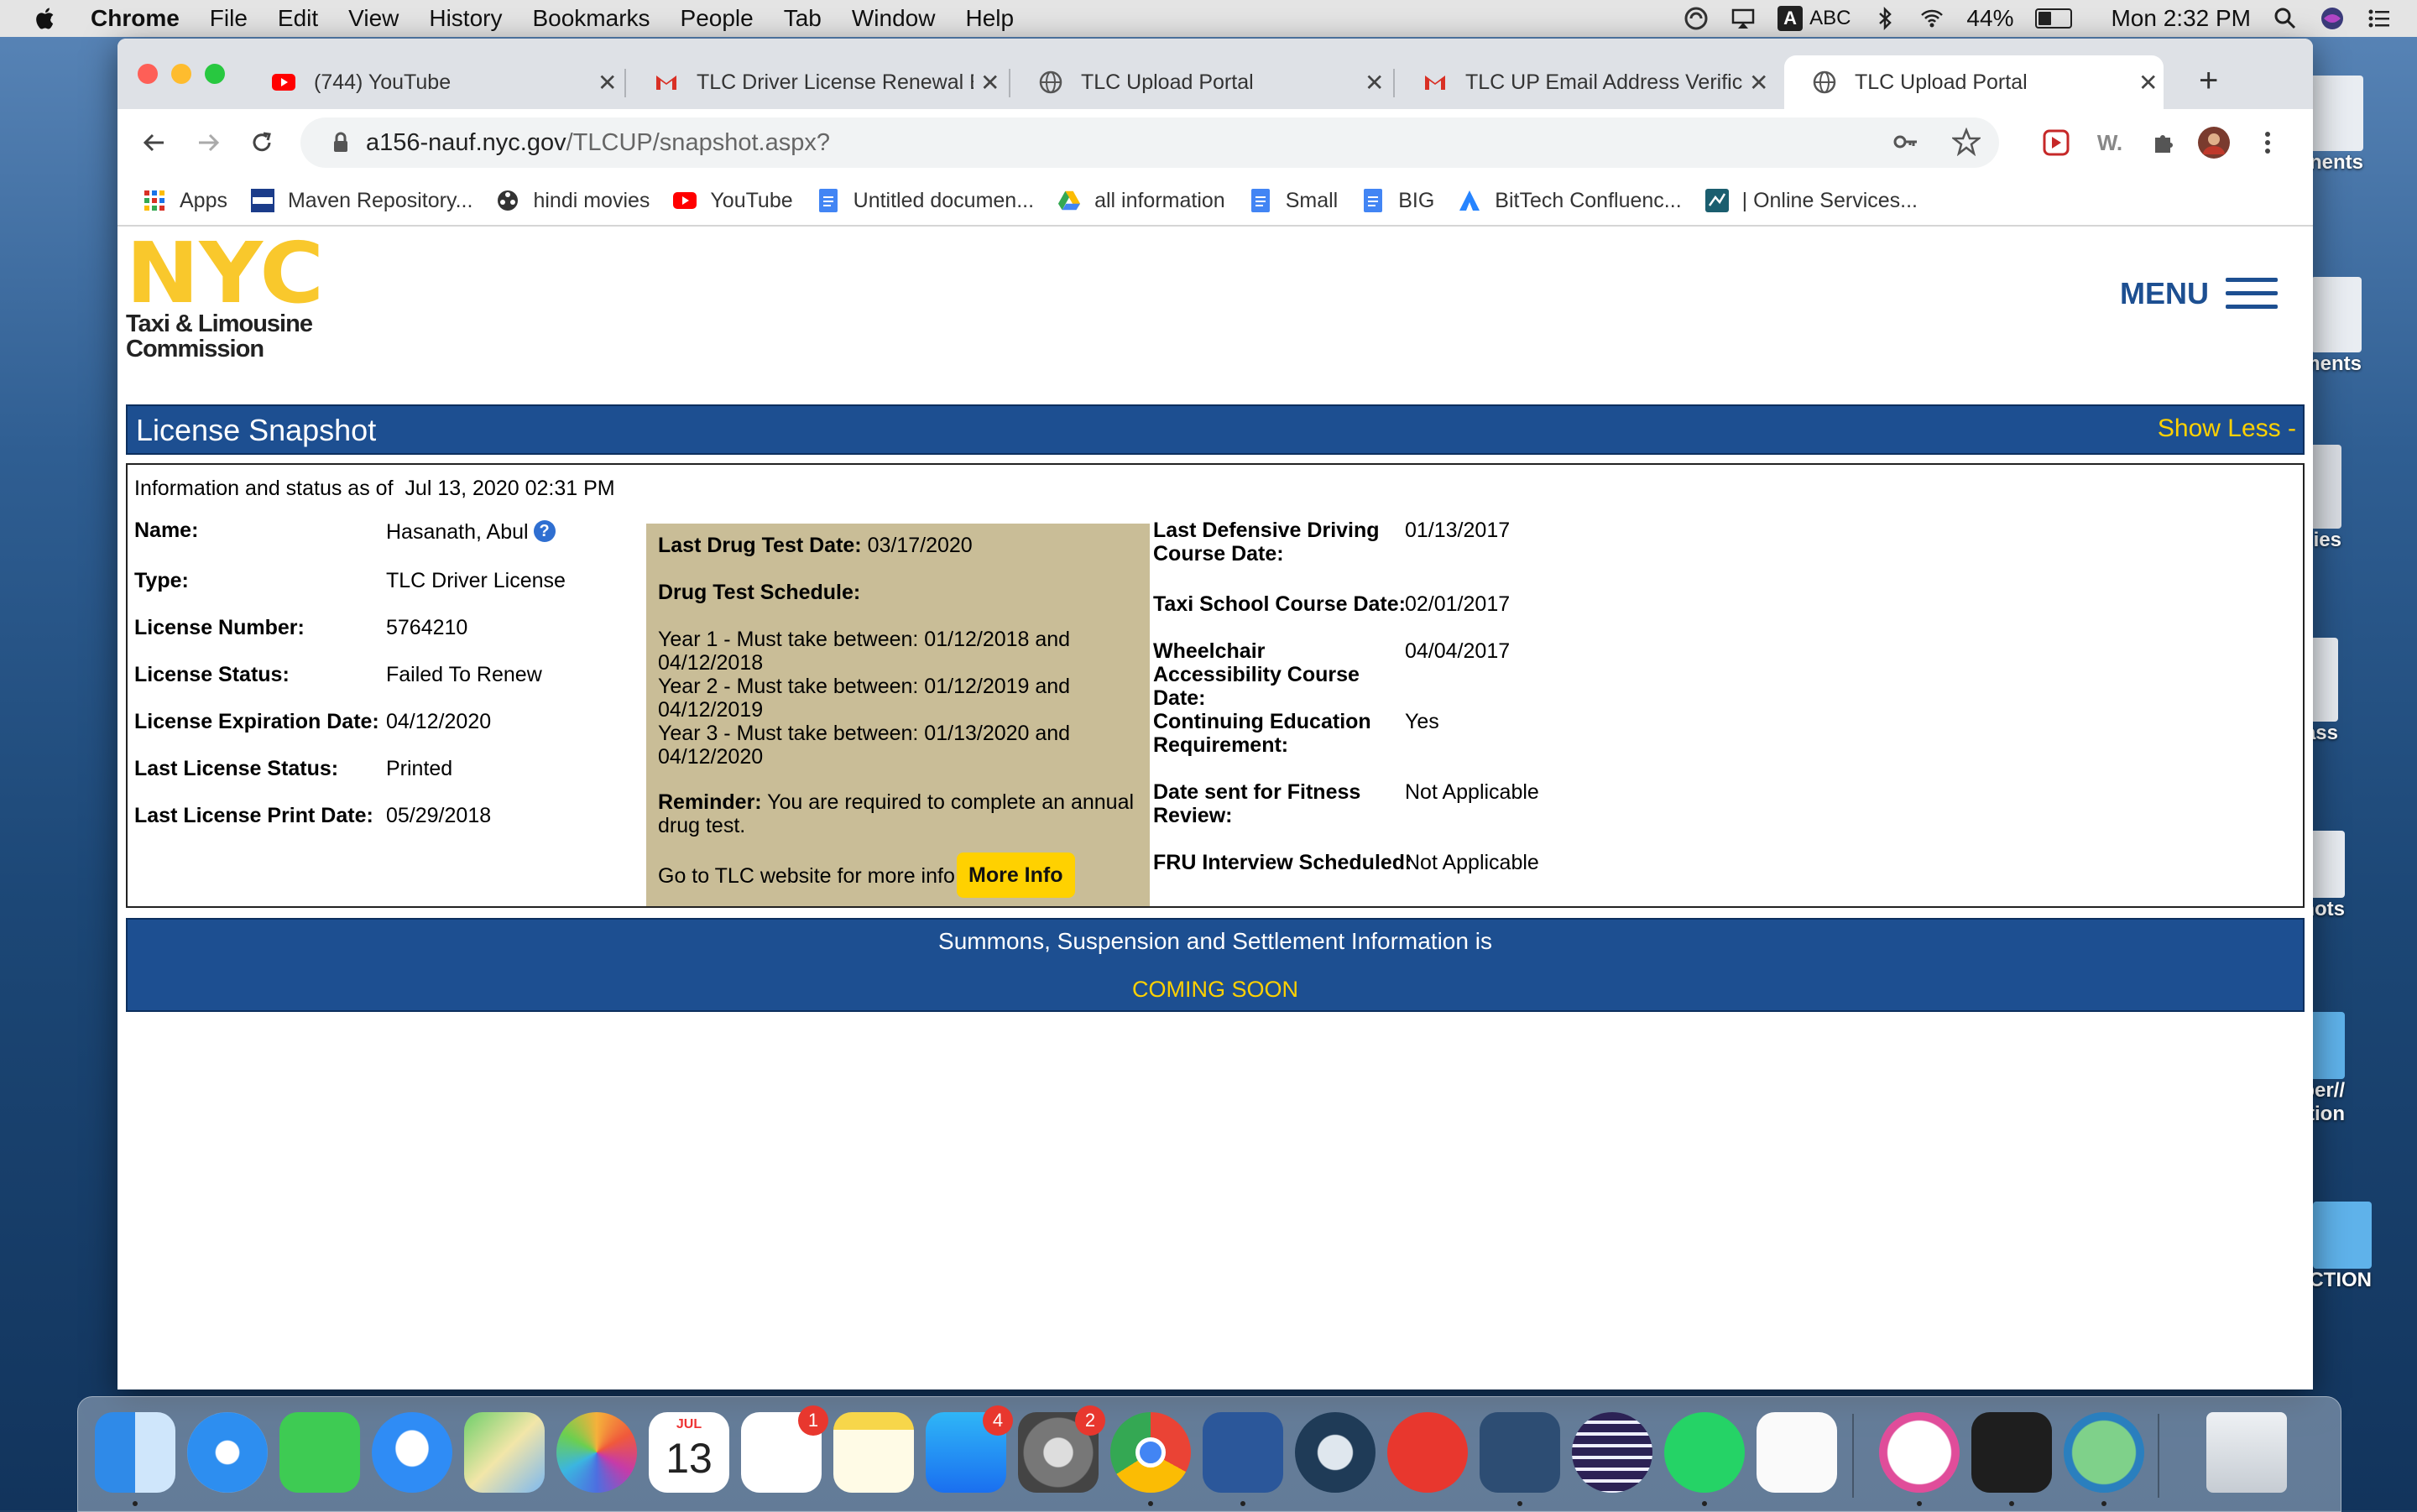 Image resolution: width=2417 pixels, height=1512 pixels. Describe the element at coordinates (1199, 82) in the screenshot. I see `tab-tlc-upload-portal: TLC Upload Portal ✕` at that location.